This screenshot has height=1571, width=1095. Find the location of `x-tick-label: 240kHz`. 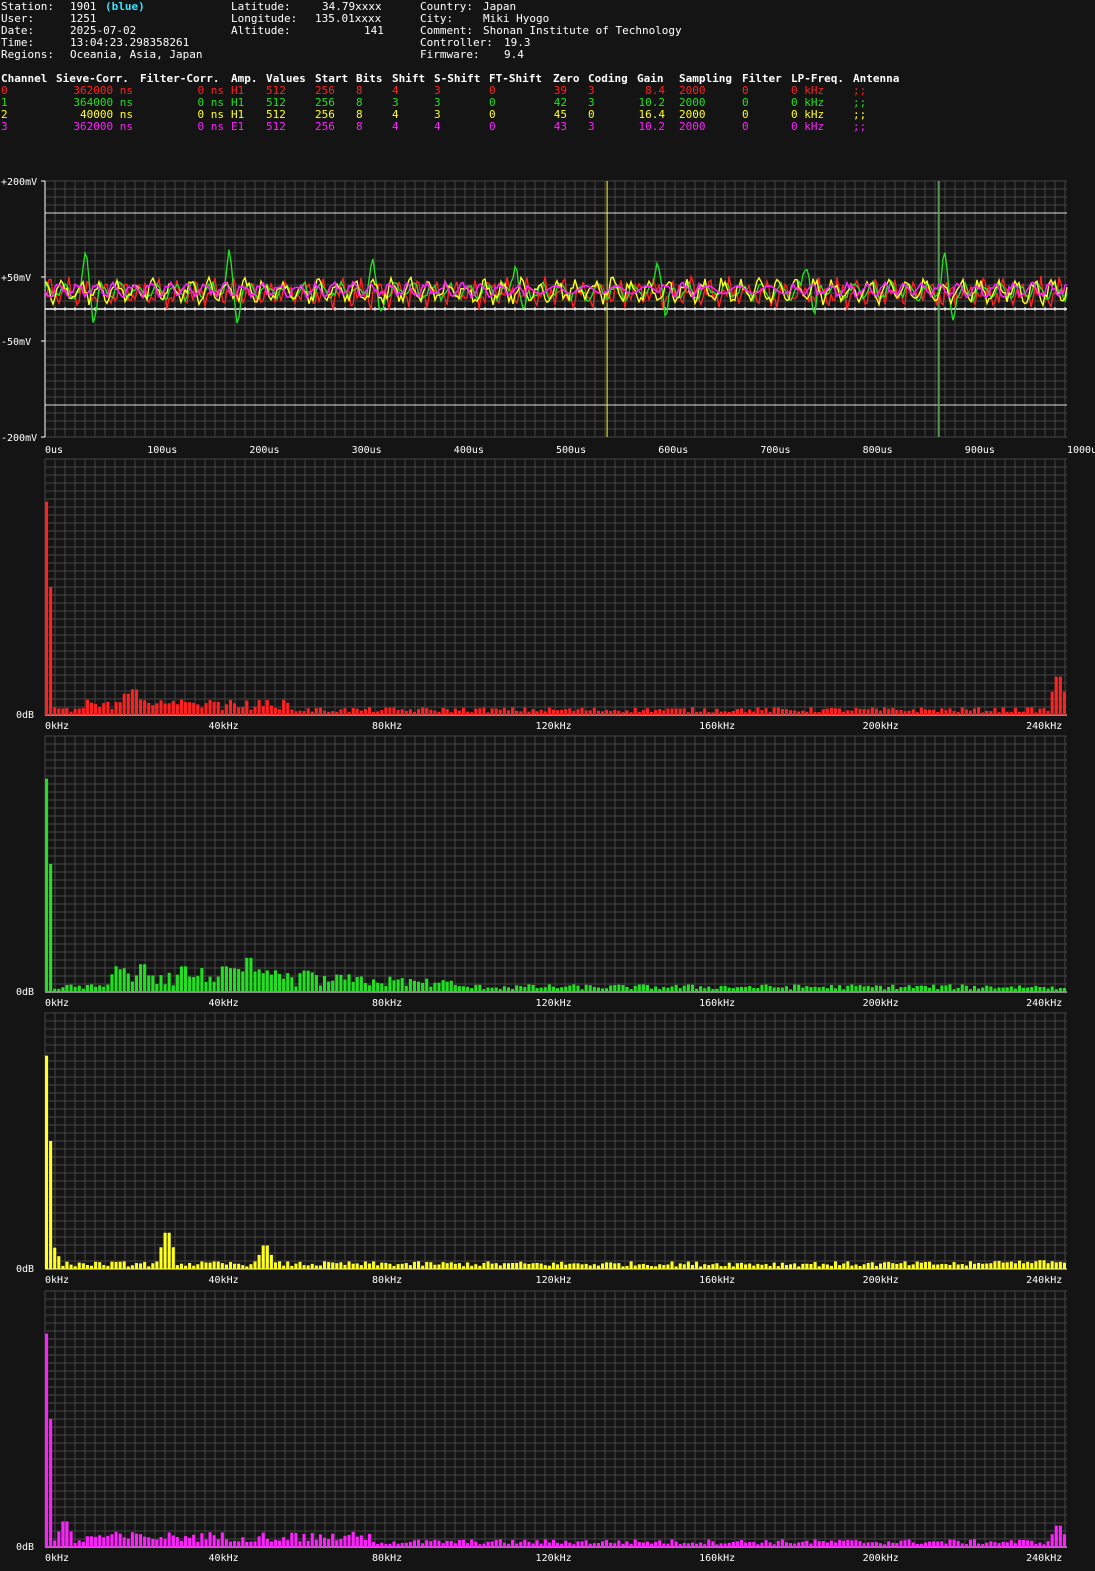

x-tick-label: 240kHz is located at coordinates (1044, 726).